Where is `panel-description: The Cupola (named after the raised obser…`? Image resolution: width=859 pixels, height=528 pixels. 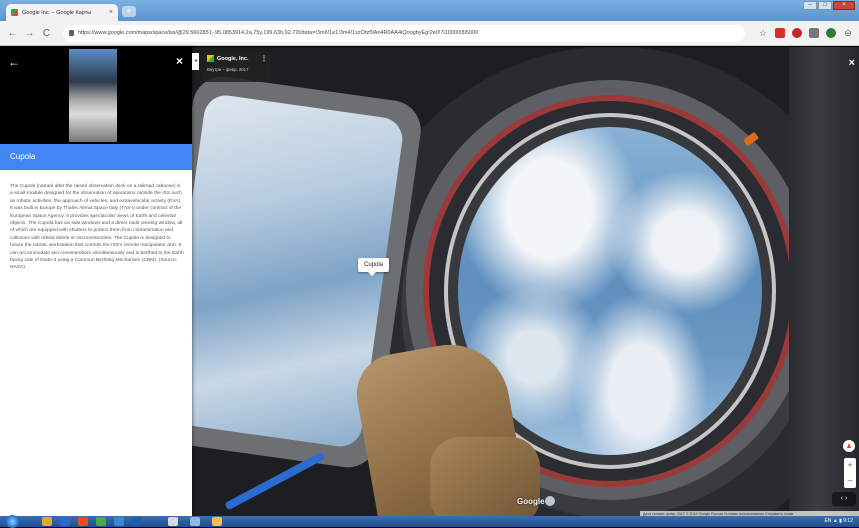 panel-description: The Cupola (named after the raised obser… is located at coordinates (97, 227).